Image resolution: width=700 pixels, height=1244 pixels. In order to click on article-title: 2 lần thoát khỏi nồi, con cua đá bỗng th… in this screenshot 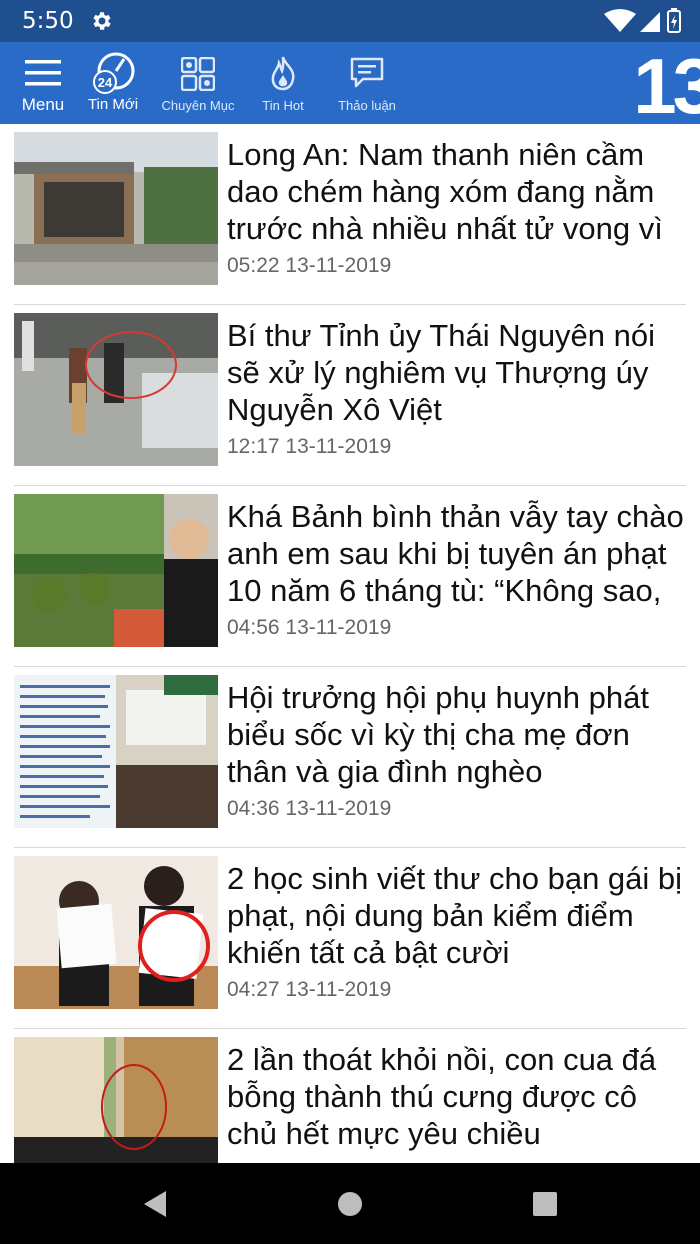, I will do `click(442, 1096)`.